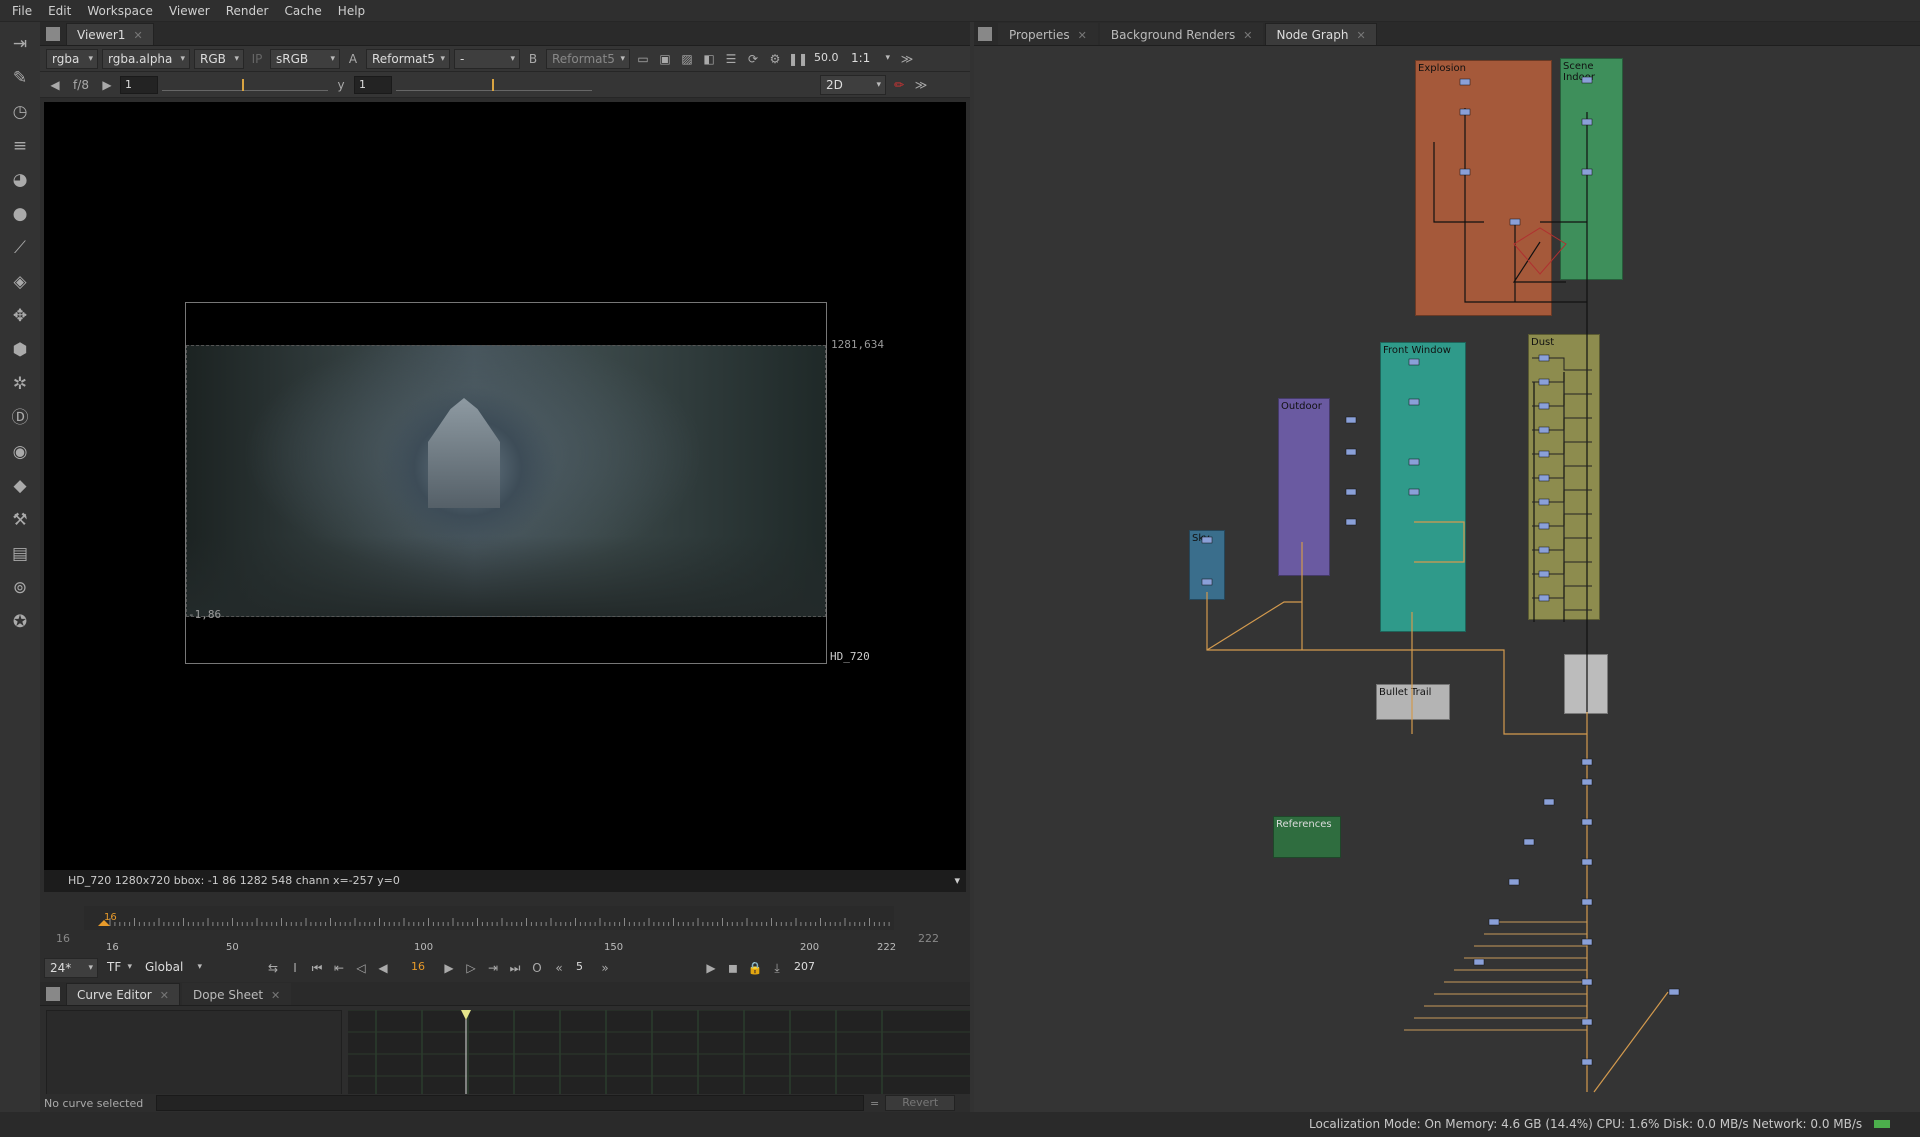  I want to click on out-point-icon: O, so click(537, 968).